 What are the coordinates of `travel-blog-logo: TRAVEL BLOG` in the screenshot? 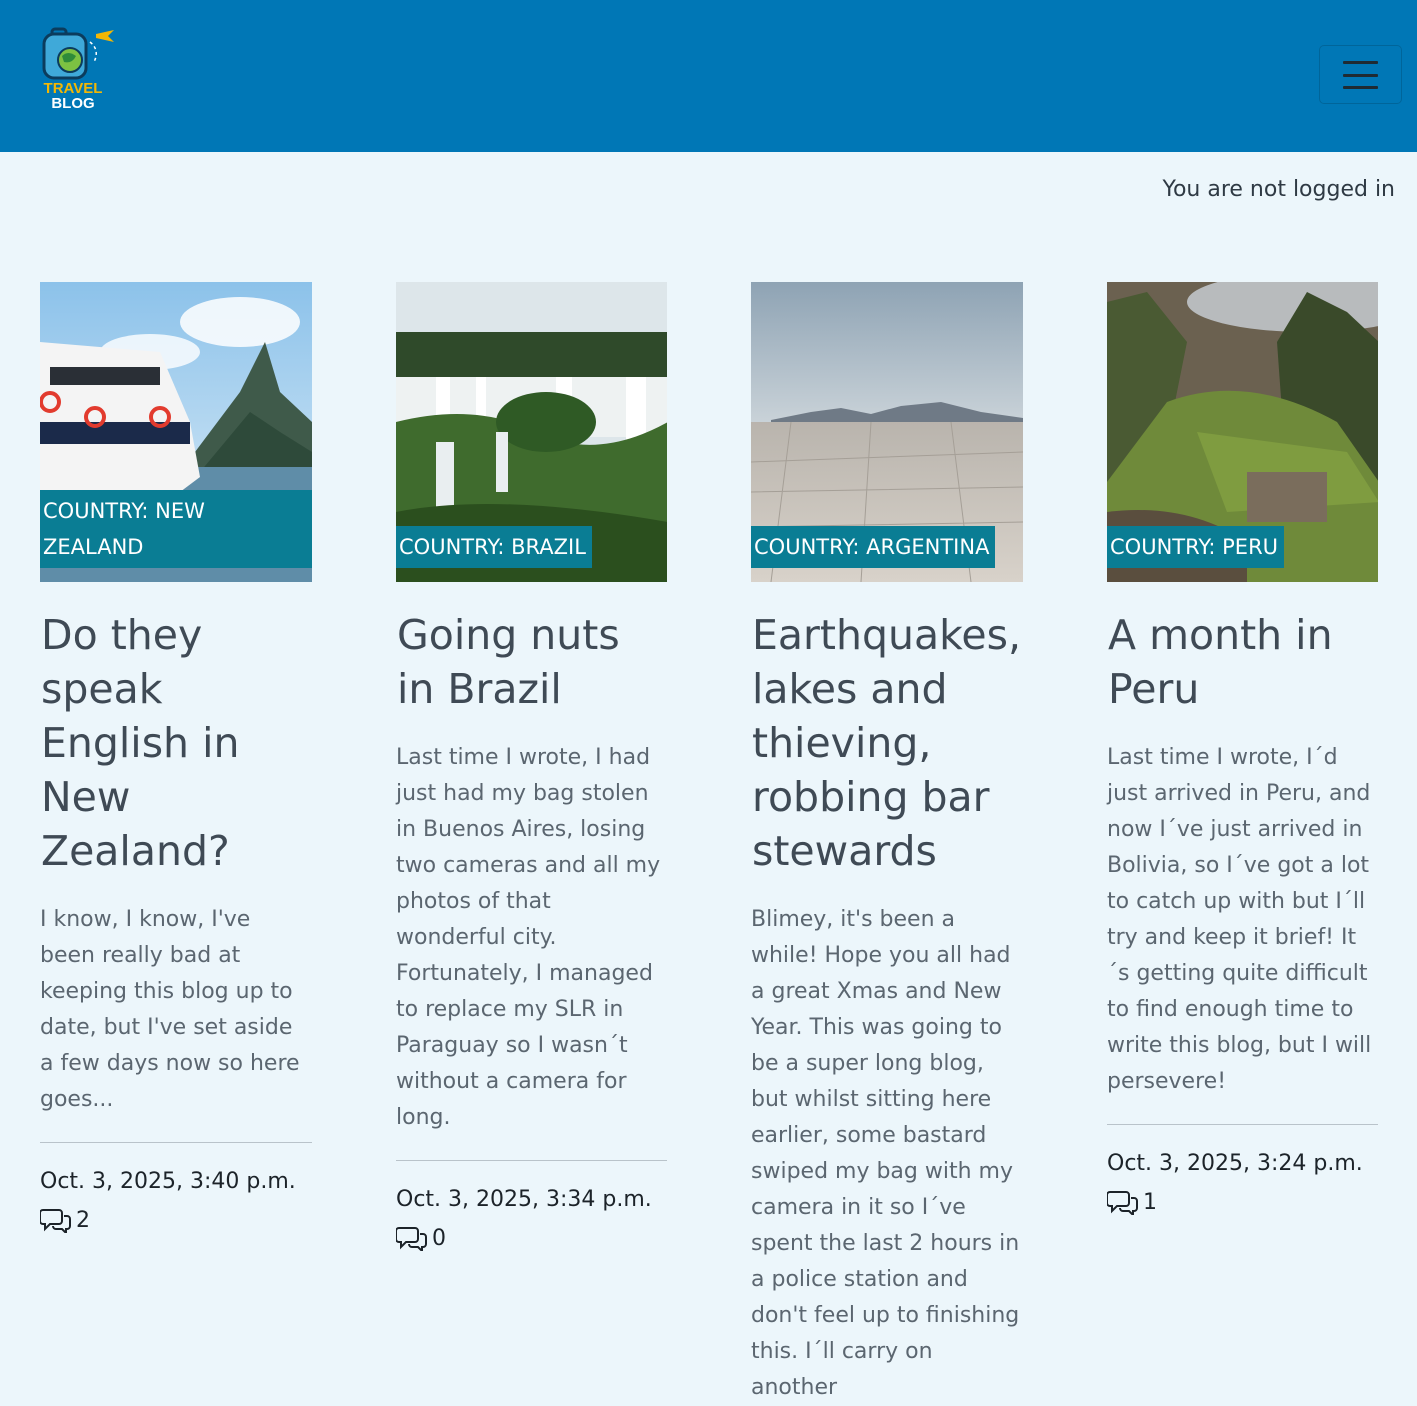 It's located at (78, 69).